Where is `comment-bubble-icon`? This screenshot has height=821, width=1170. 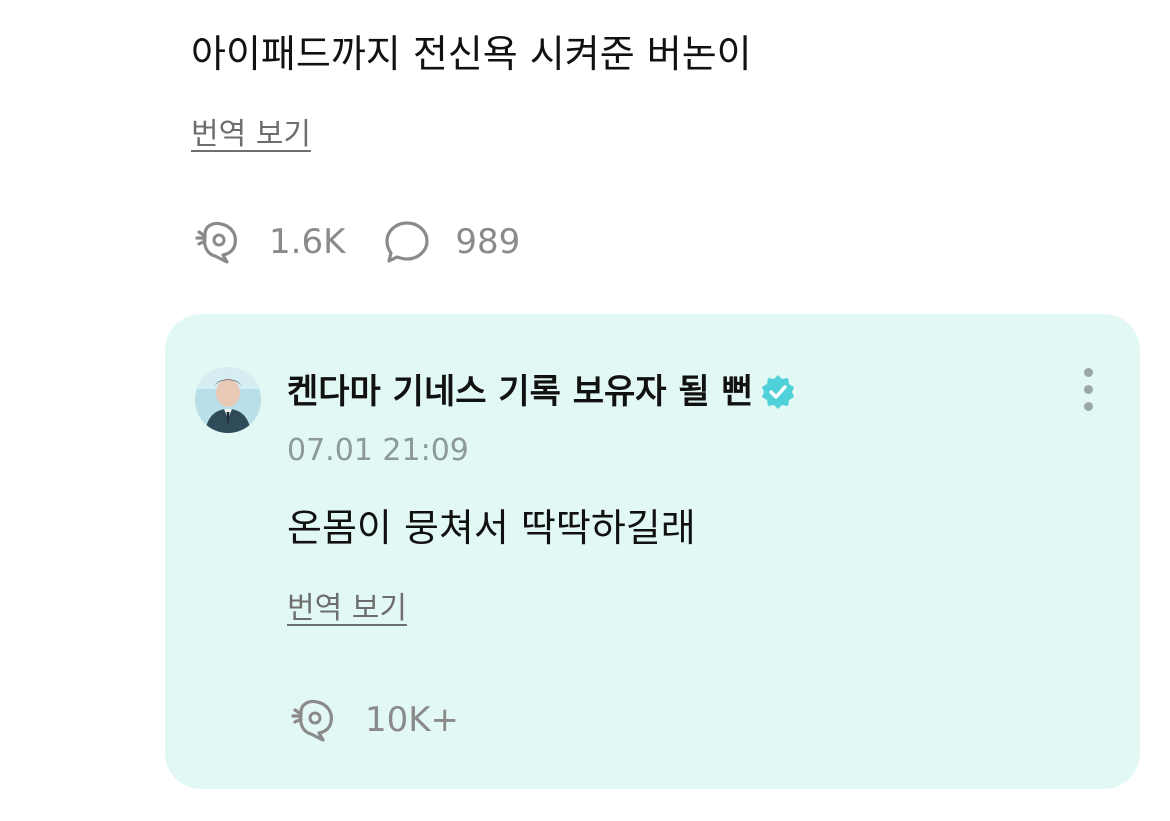
comment-bubble-icon is located at coordinates (407, 242).